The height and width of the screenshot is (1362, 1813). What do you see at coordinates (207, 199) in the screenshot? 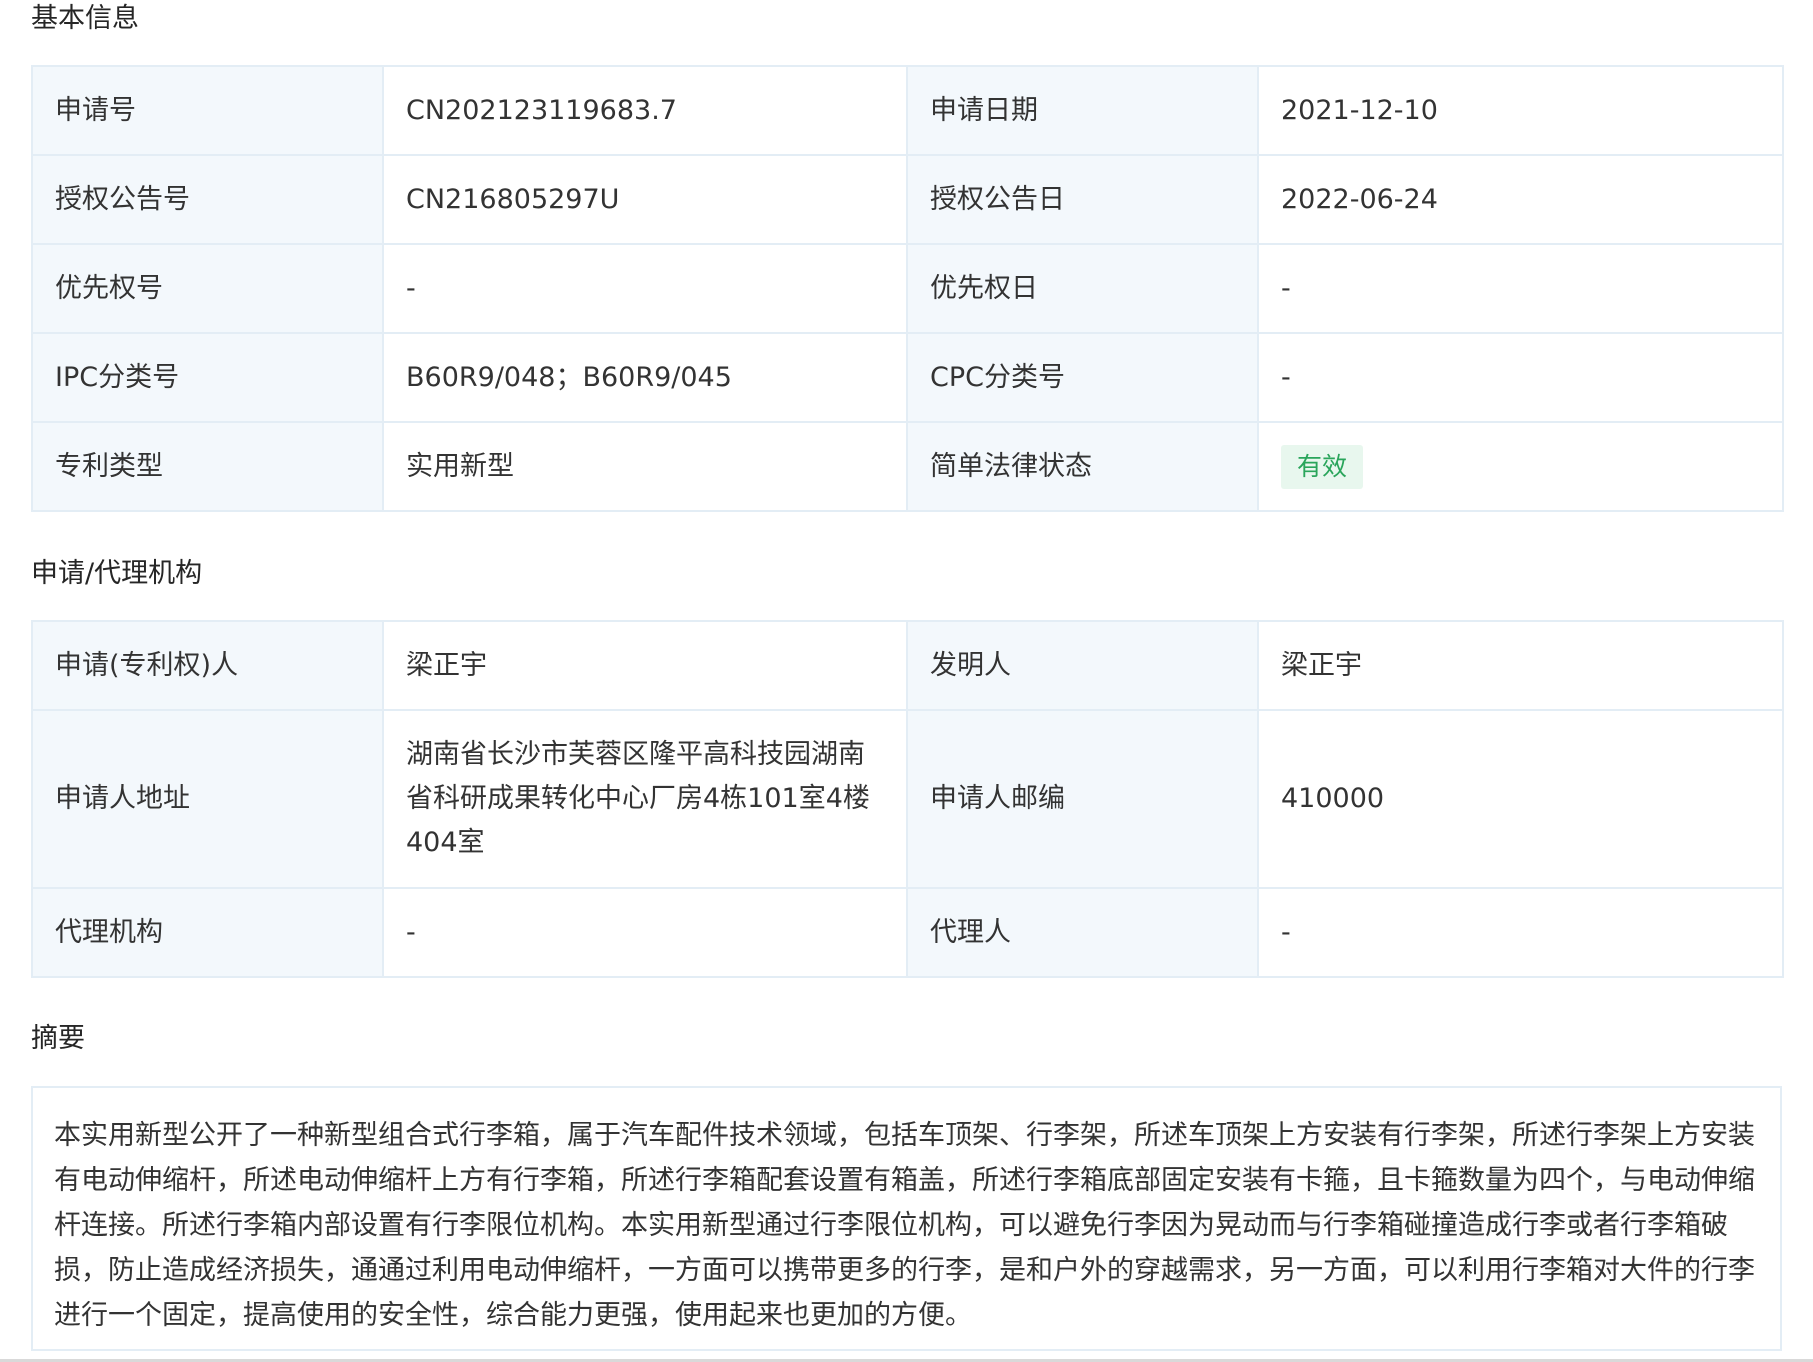
I see `label-grant-number: 授权公告号` at bounding box center [207, 199].